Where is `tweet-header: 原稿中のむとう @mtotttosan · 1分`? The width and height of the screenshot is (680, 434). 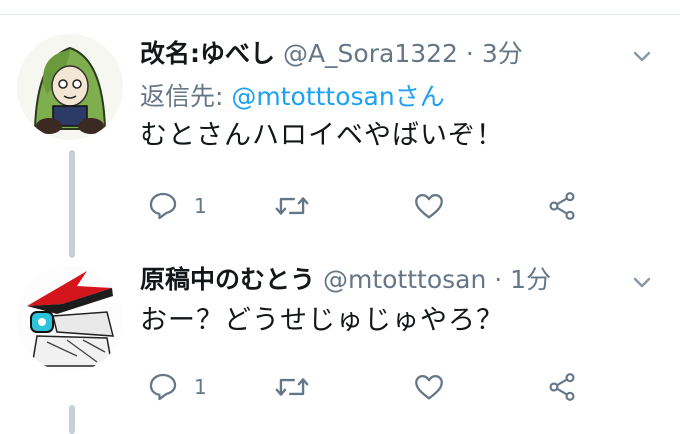
tweet-header: 原稿中のむとう @mtotttosan · 1分 is located at coordinates (345, 280).